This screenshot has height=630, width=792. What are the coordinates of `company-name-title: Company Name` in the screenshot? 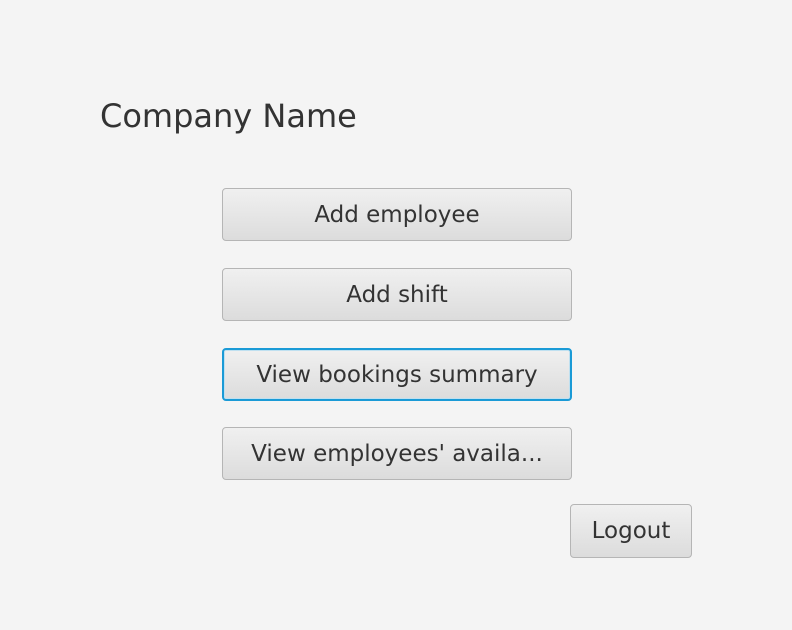 It's located at (228, 116).